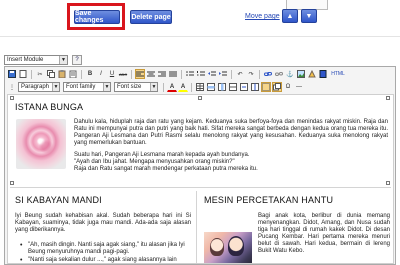 Image resolution: width=400 pixels, height=265 pixels. I want to click on section-divider, so click(200, 187).